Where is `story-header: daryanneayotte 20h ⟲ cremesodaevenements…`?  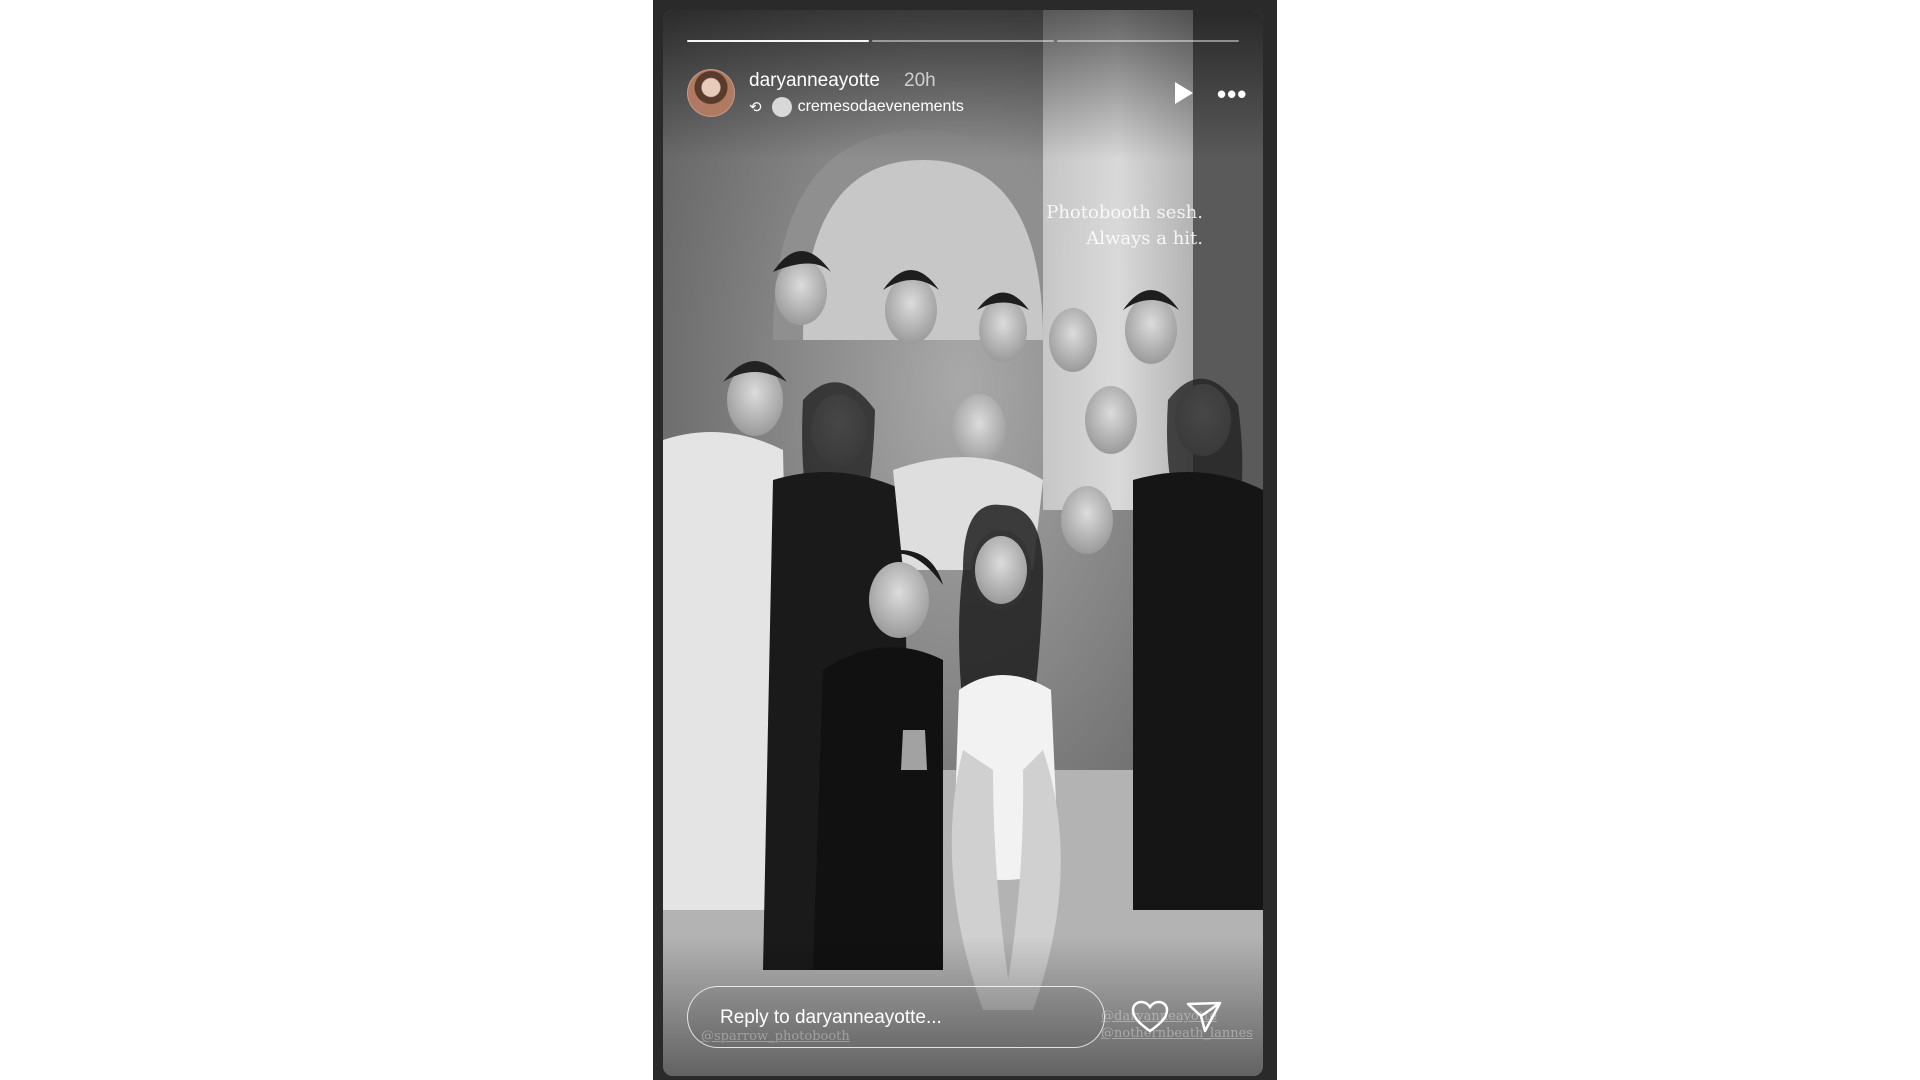 story-header: daryanneayotte 20h ⟲ cremesodaevenements… is located at coordinates (967, 90).